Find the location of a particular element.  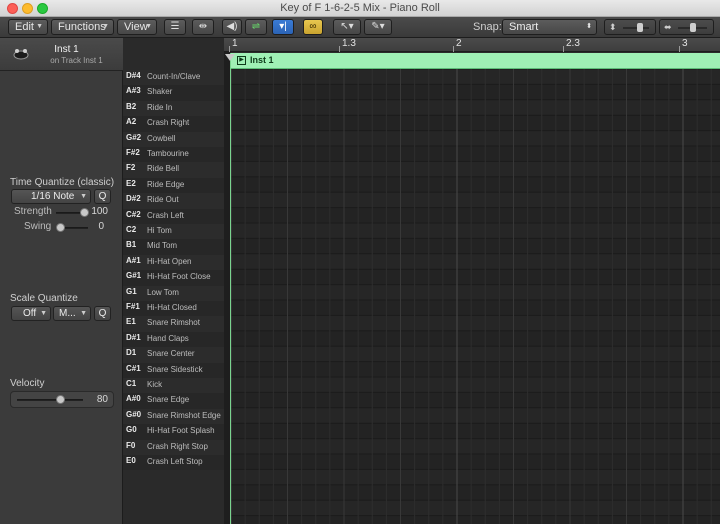

midi-out-button: ⇌ is located at coordinates (256, 27).